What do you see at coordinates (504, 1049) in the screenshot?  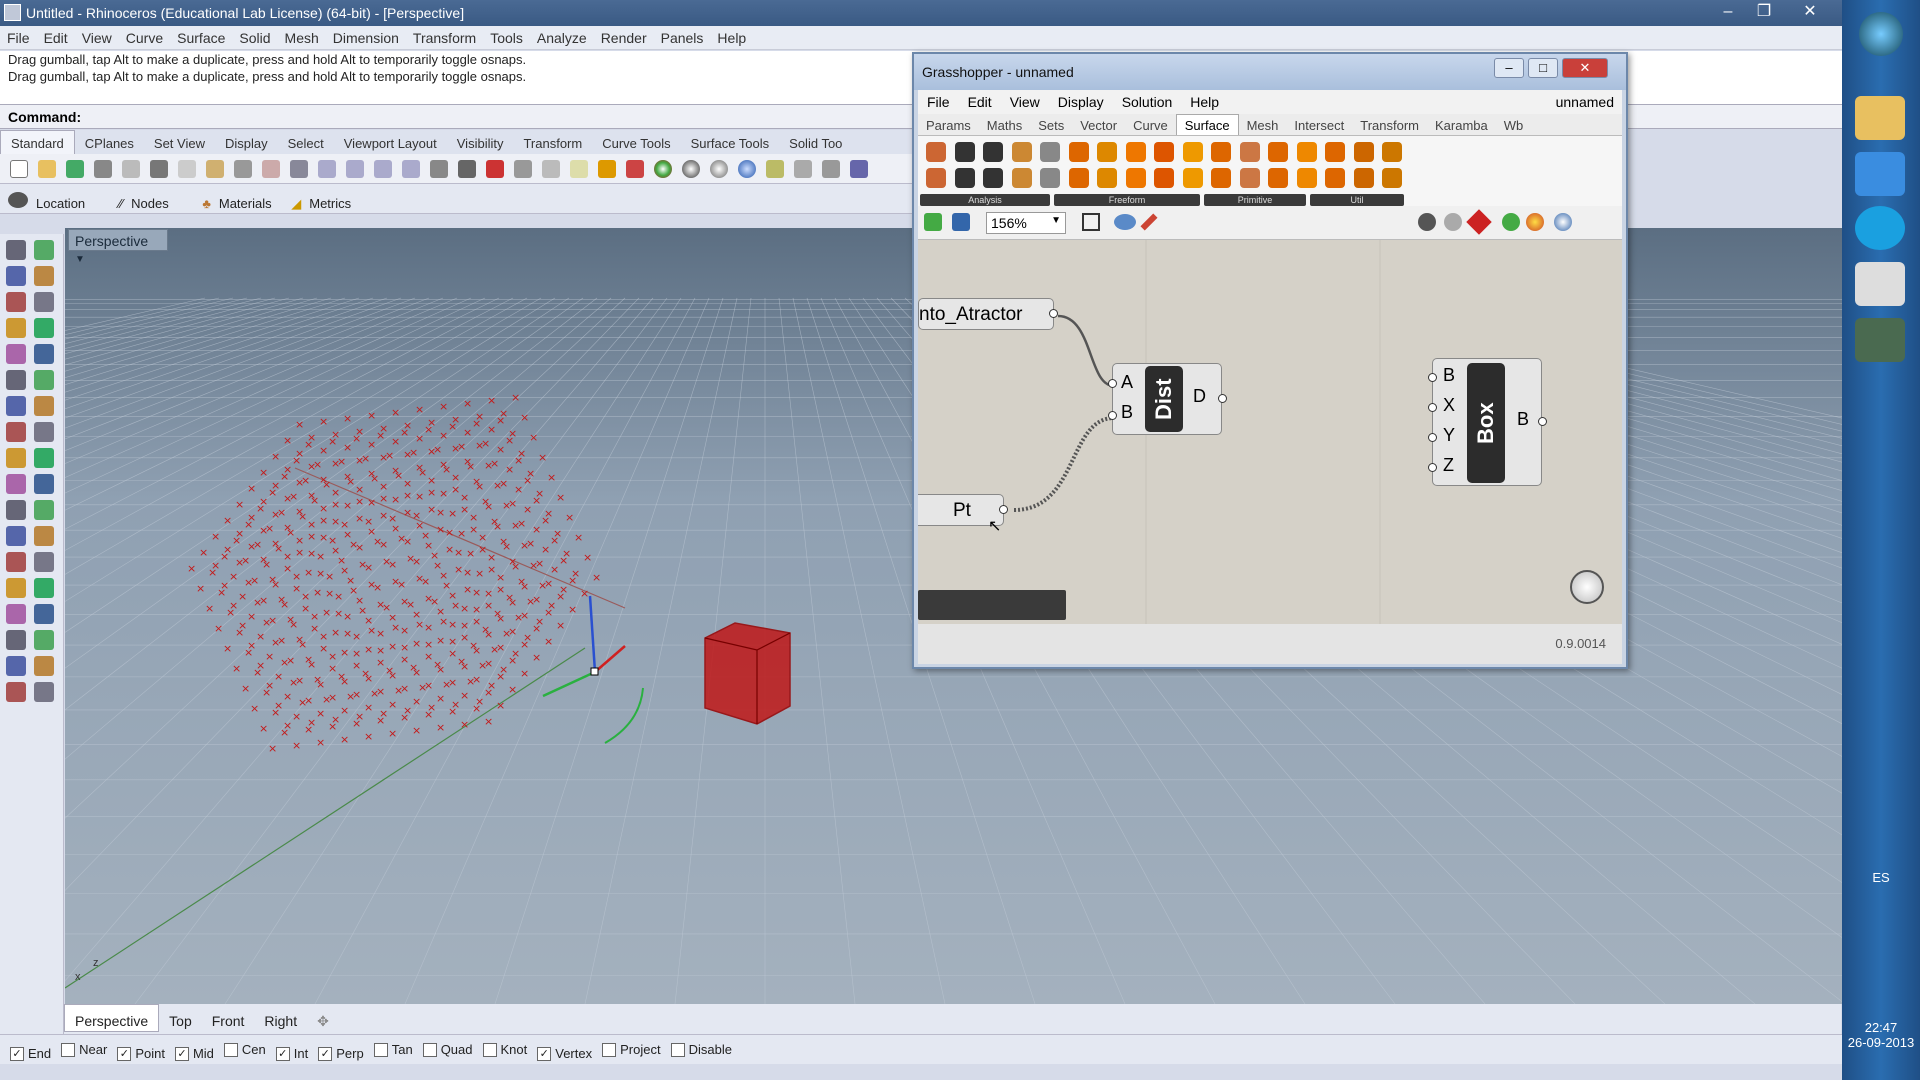 I see `osnap-knot: Knot` at bounding box center [504, 1049].